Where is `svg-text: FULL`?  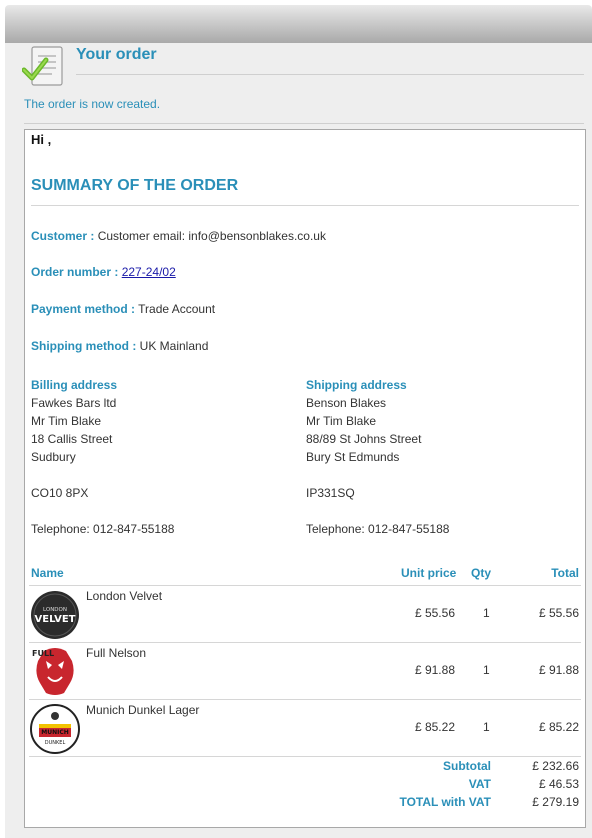 svg-text: FULL is located at coordinates (43, 653).